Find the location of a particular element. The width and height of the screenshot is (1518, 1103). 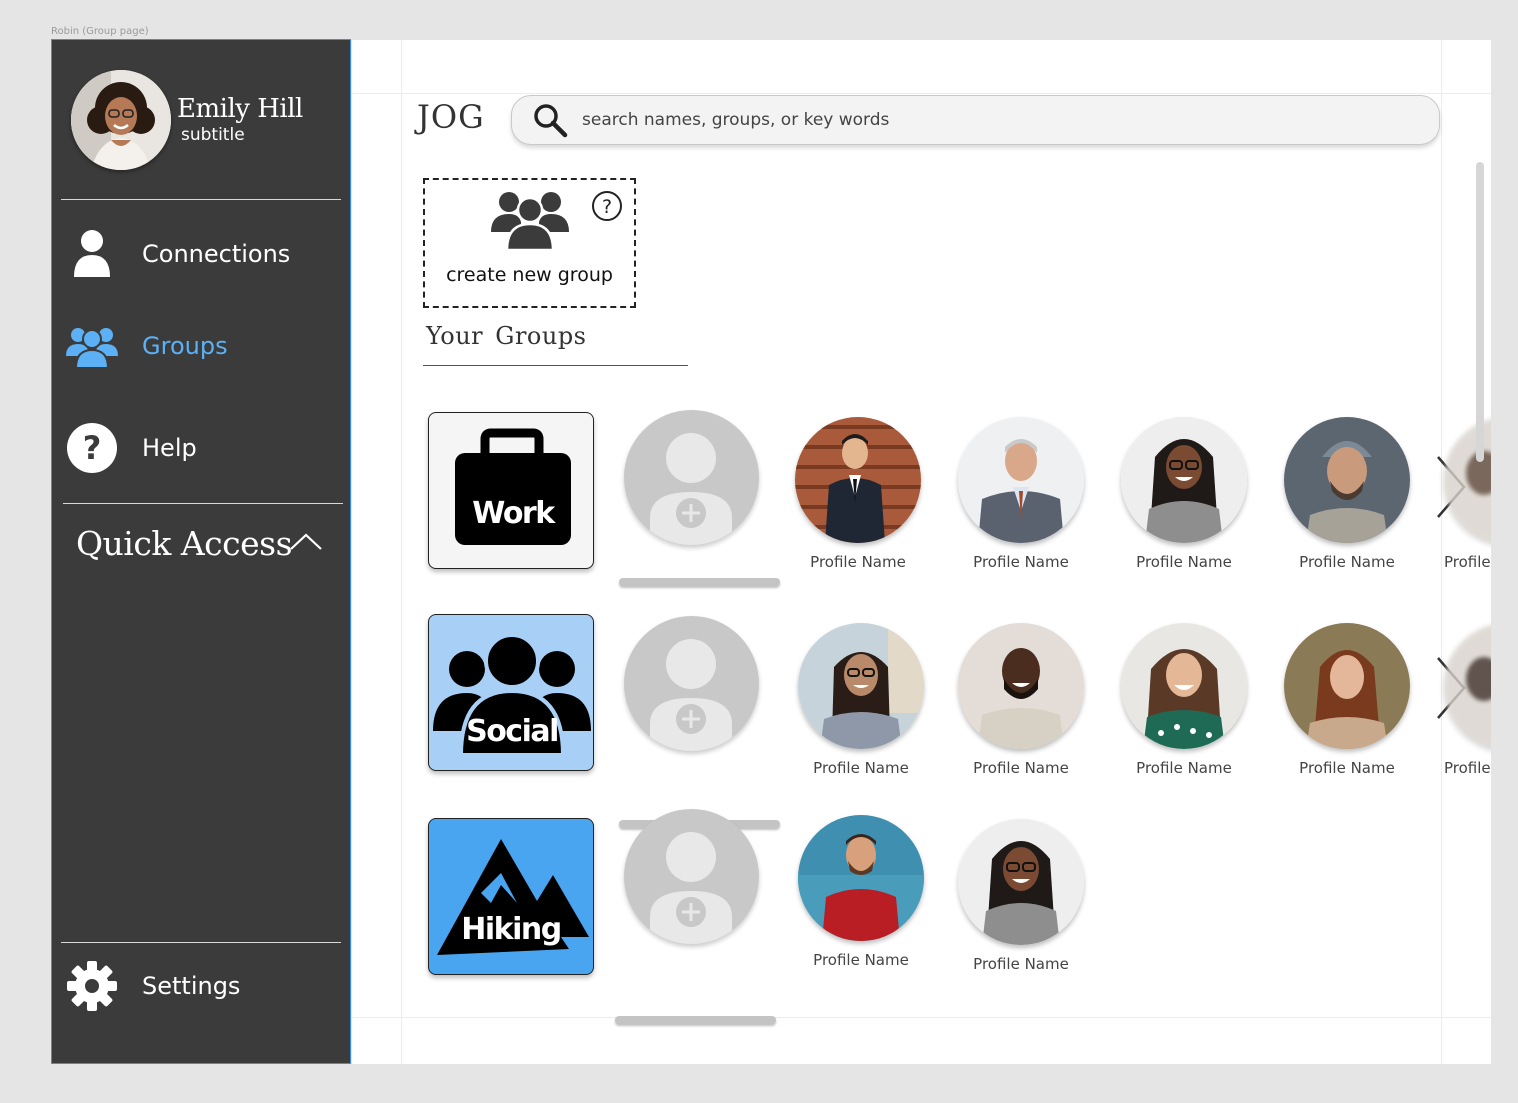

search-input is located at coordinates (992, 120).